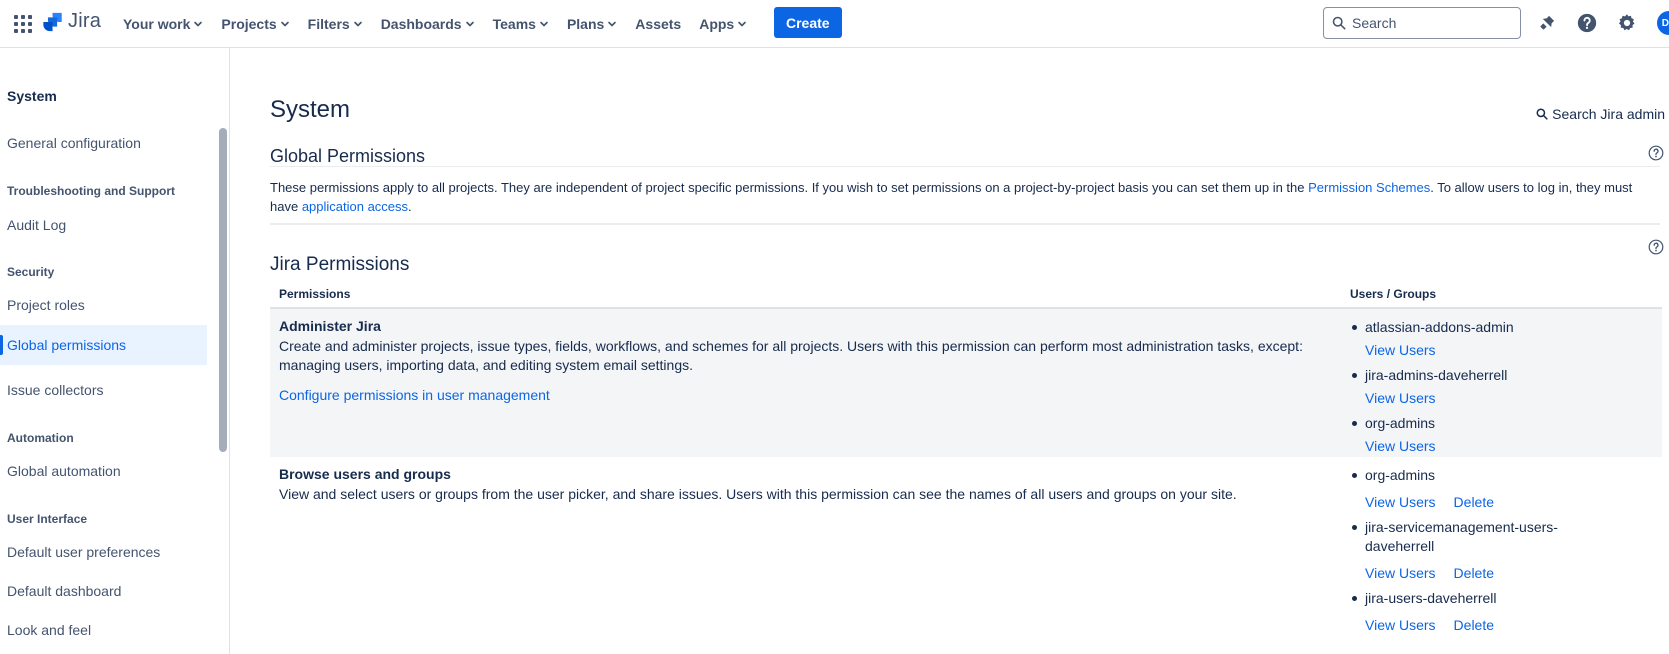 The image size is (1669, 654). What do you see at coordinates (1432, 23) in the screenshot?
I see `search-input` at bounding box center [1432, 23].